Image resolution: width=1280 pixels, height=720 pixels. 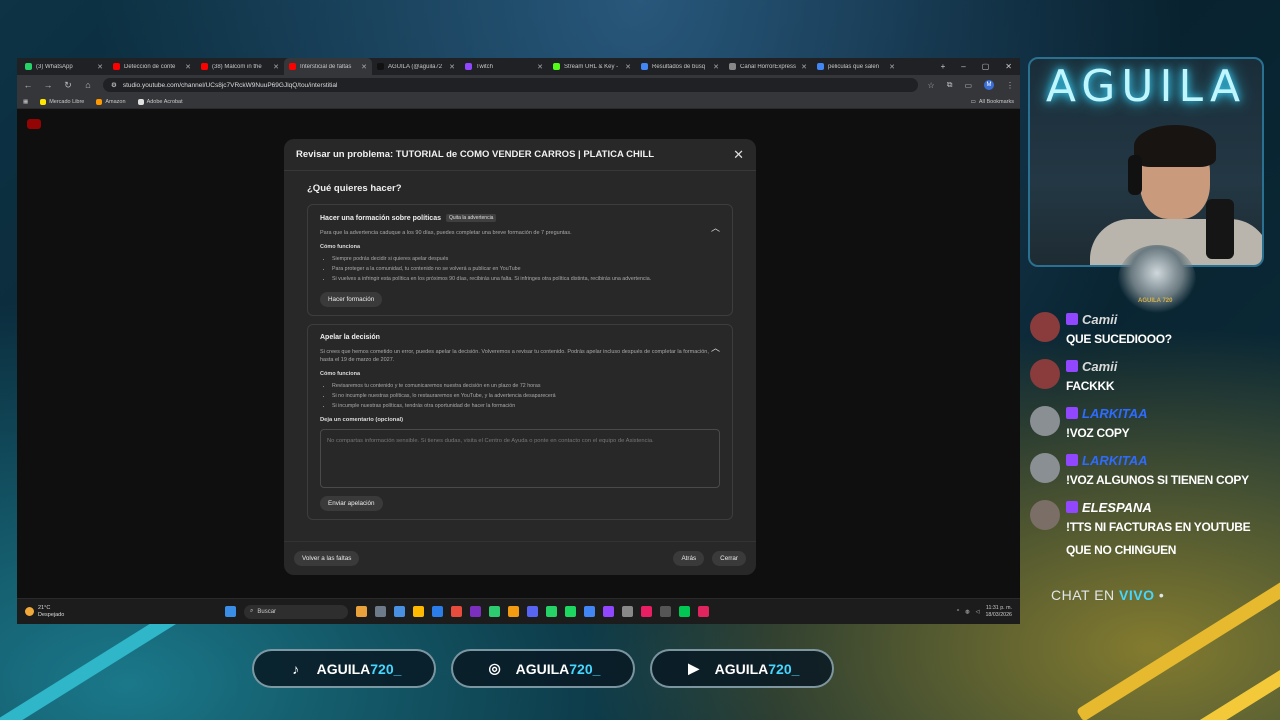 I want to click on youtube-studio-logo, so click(x=34, y=124).